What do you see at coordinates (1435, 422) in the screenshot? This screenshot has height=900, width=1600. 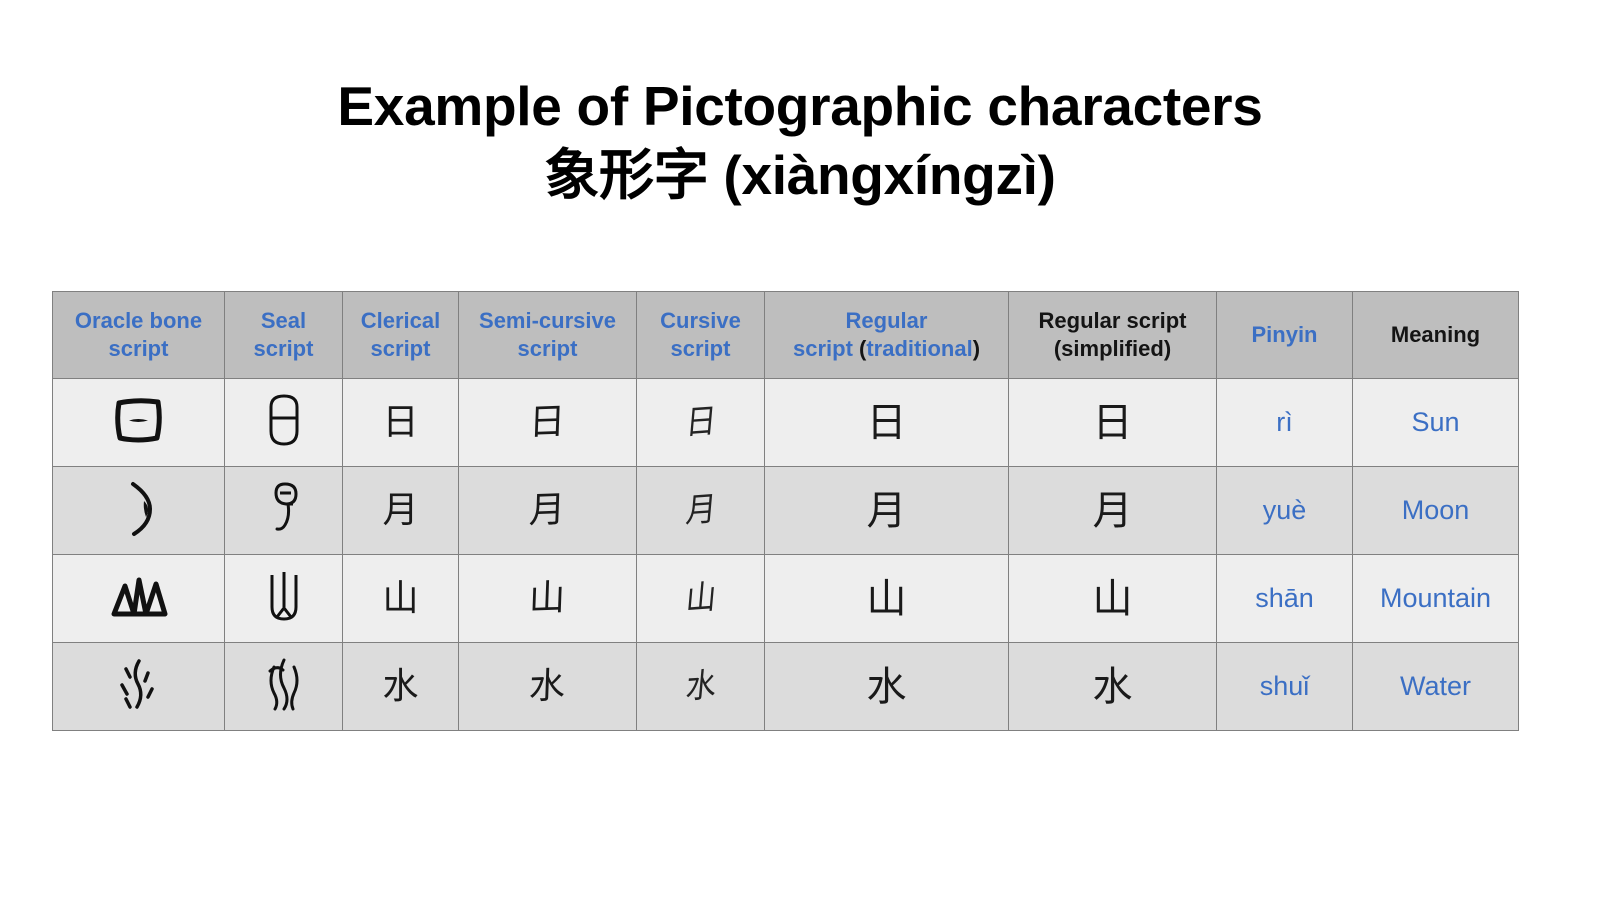 I see `cell-meaning: Sun` at bounding box center [1435, 422].